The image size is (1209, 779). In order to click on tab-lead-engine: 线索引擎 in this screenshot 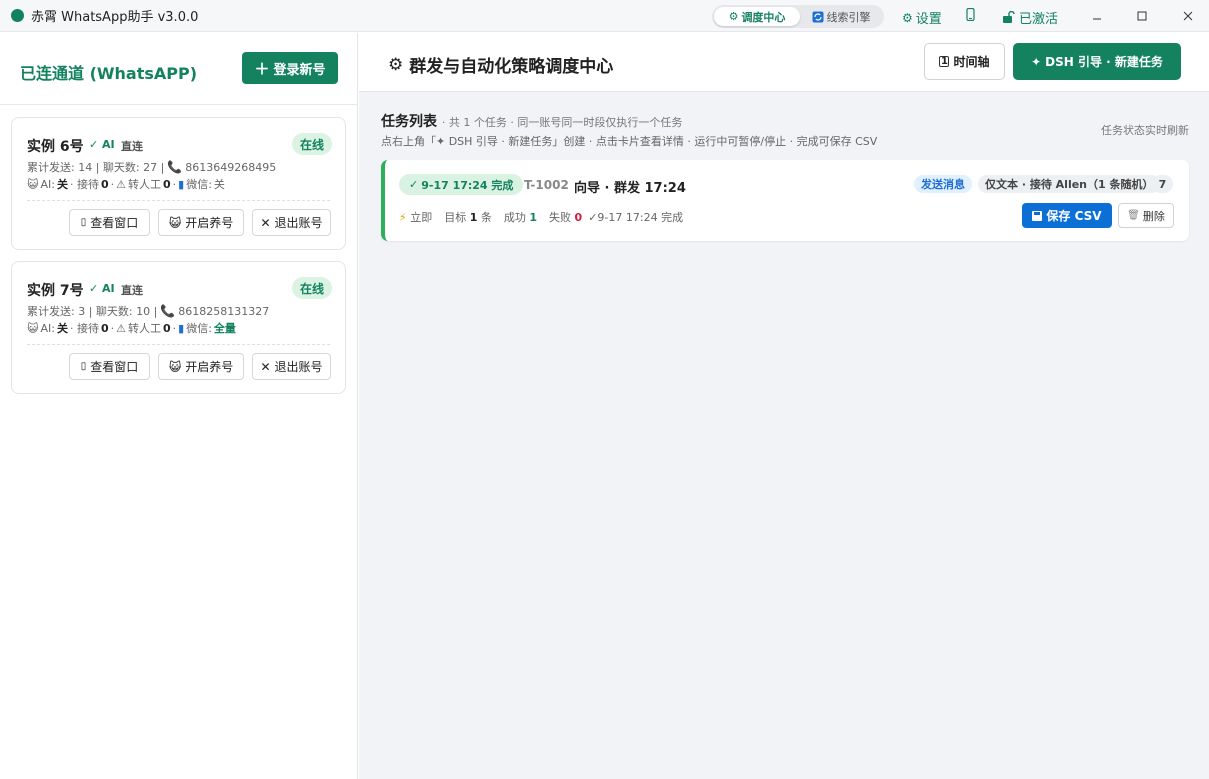, I will do `click(841, 16)`.